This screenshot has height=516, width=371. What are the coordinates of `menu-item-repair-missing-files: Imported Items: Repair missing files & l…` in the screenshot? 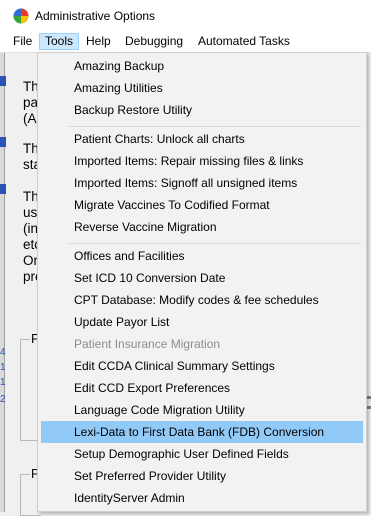 It's located at (202, 161).